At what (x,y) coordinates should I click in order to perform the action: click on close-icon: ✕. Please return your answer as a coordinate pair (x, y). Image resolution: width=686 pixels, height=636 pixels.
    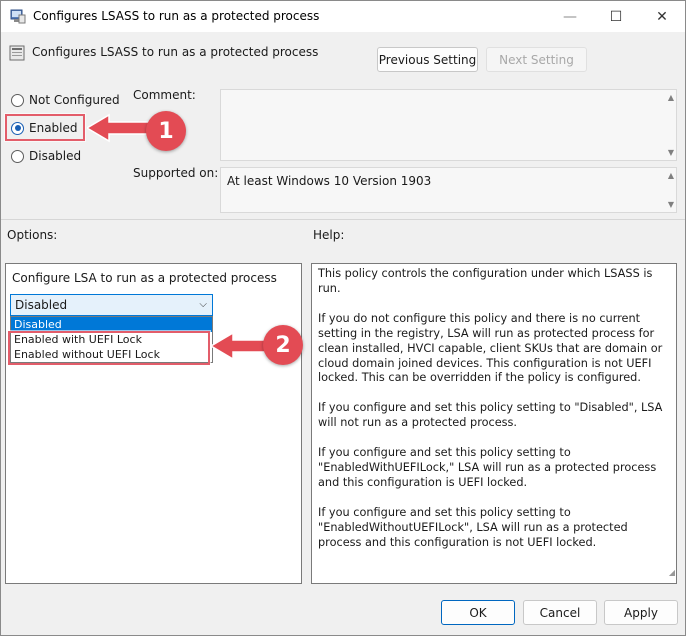
    Looking at the image, I should click on (662, 16).